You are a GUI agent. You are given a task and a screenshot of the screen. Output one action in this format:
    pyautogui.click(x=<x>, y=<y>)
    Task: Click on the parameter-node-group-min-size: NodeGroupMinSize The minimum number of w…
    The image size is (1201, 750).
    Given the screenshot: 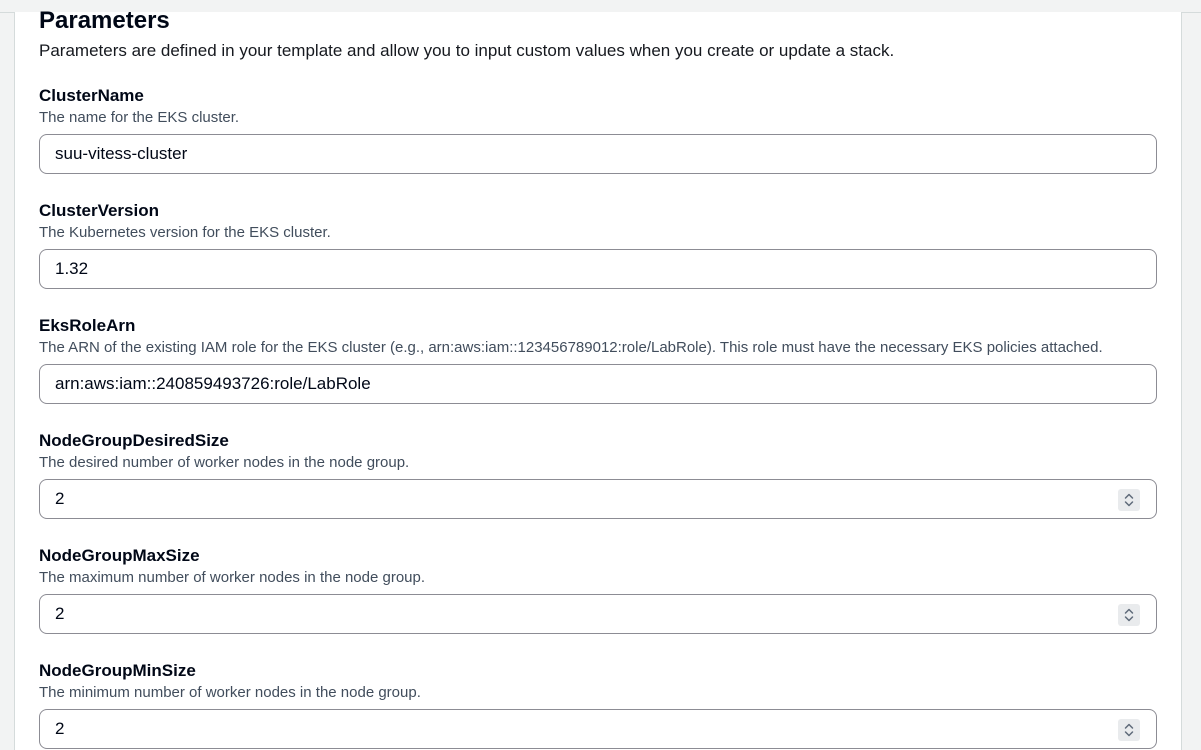 What is the action you would take?
    pyautogui.click(x=598, y=704)
    